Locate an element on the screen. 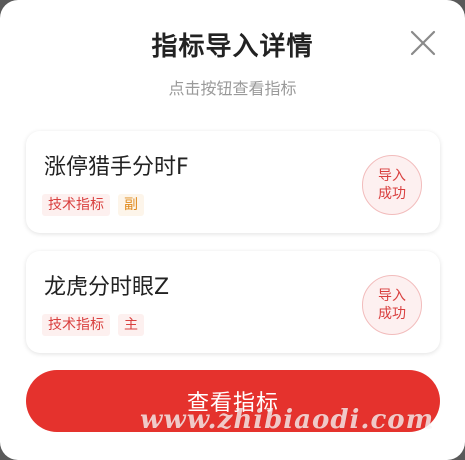 The image size is (465, 460). indicator-tags: 技术指标 主 is located at coordinates (93, 325).